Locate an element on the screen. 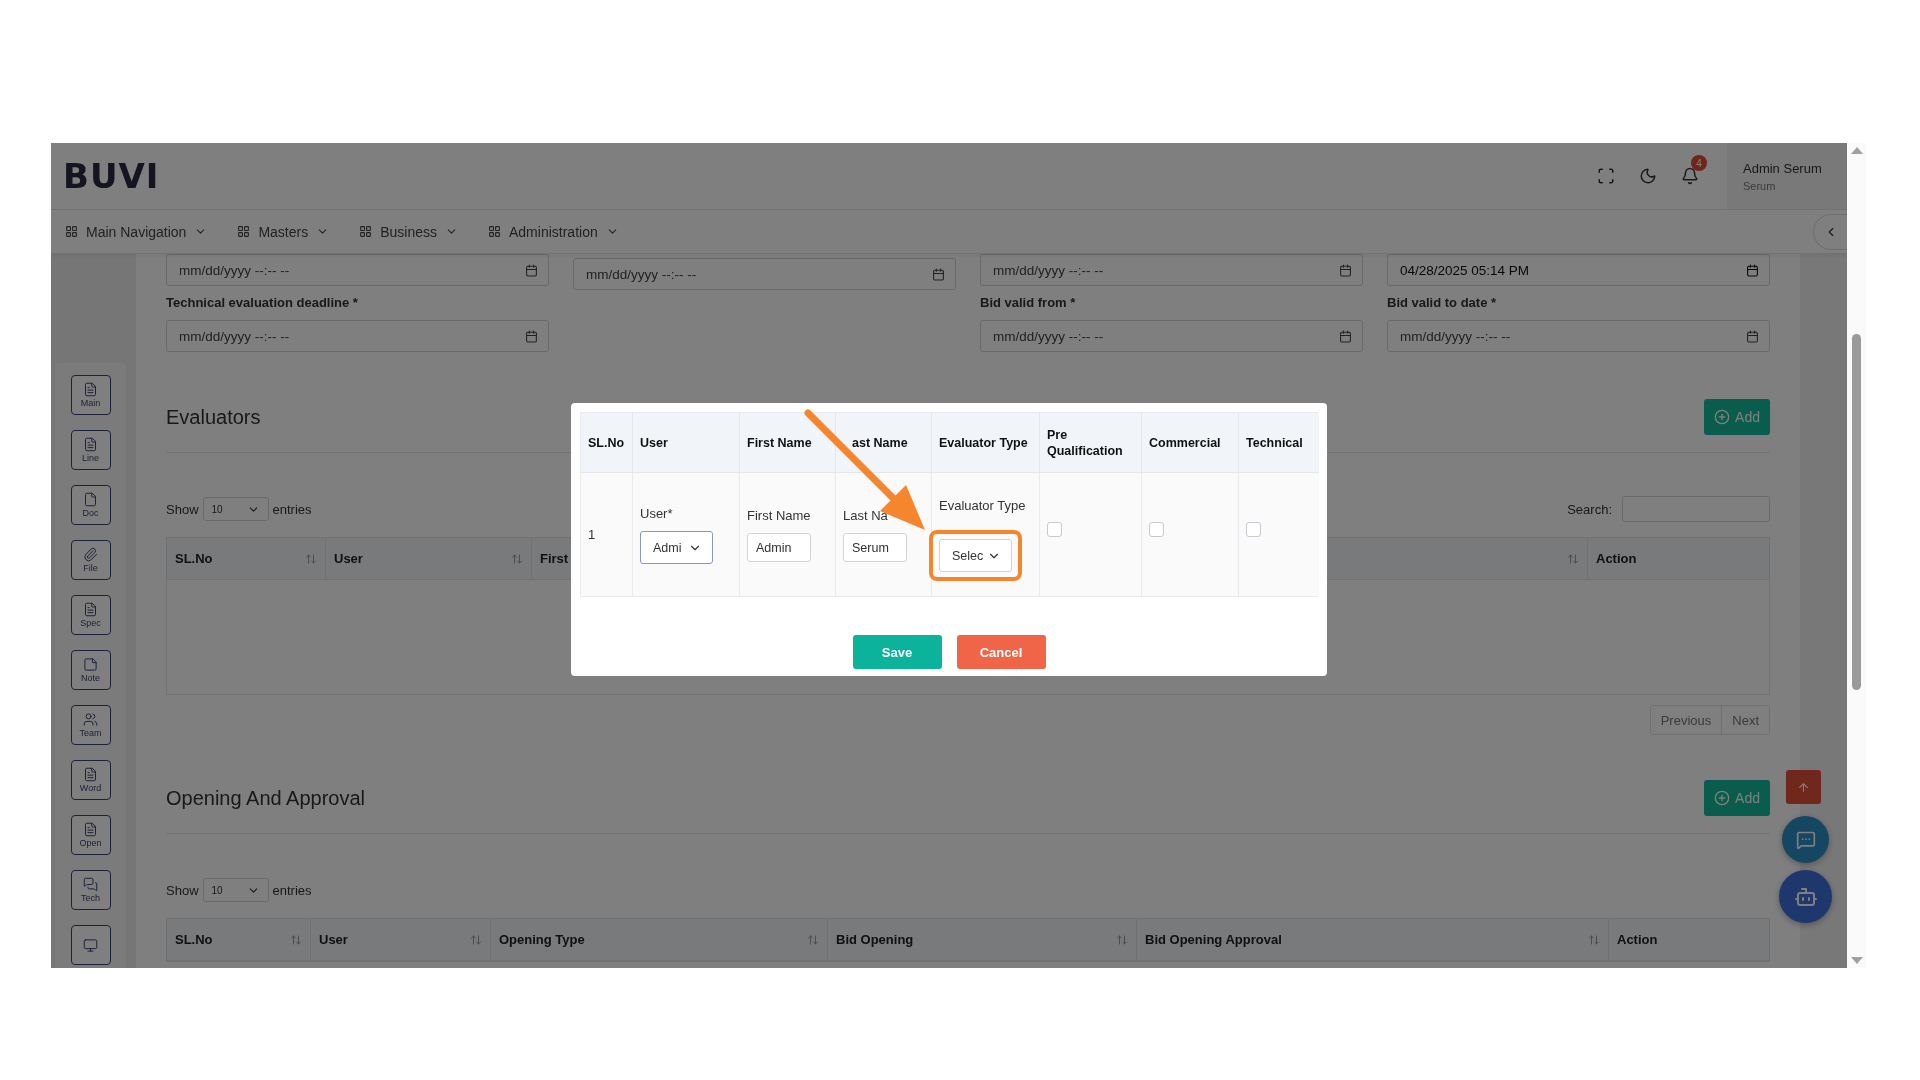 This screenshot has height=1080, width=1920. field-label: Bid valid from * is located at coordinates (1028, 303).